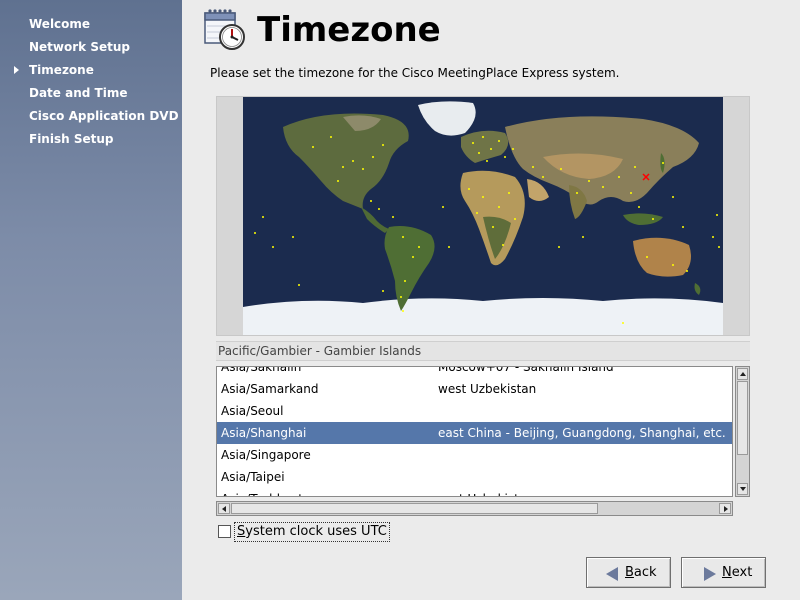  What do you see at coordinates (349, 30) in the screenshot?
I see `page-title: Timezone` at bounding box center [349, 30].